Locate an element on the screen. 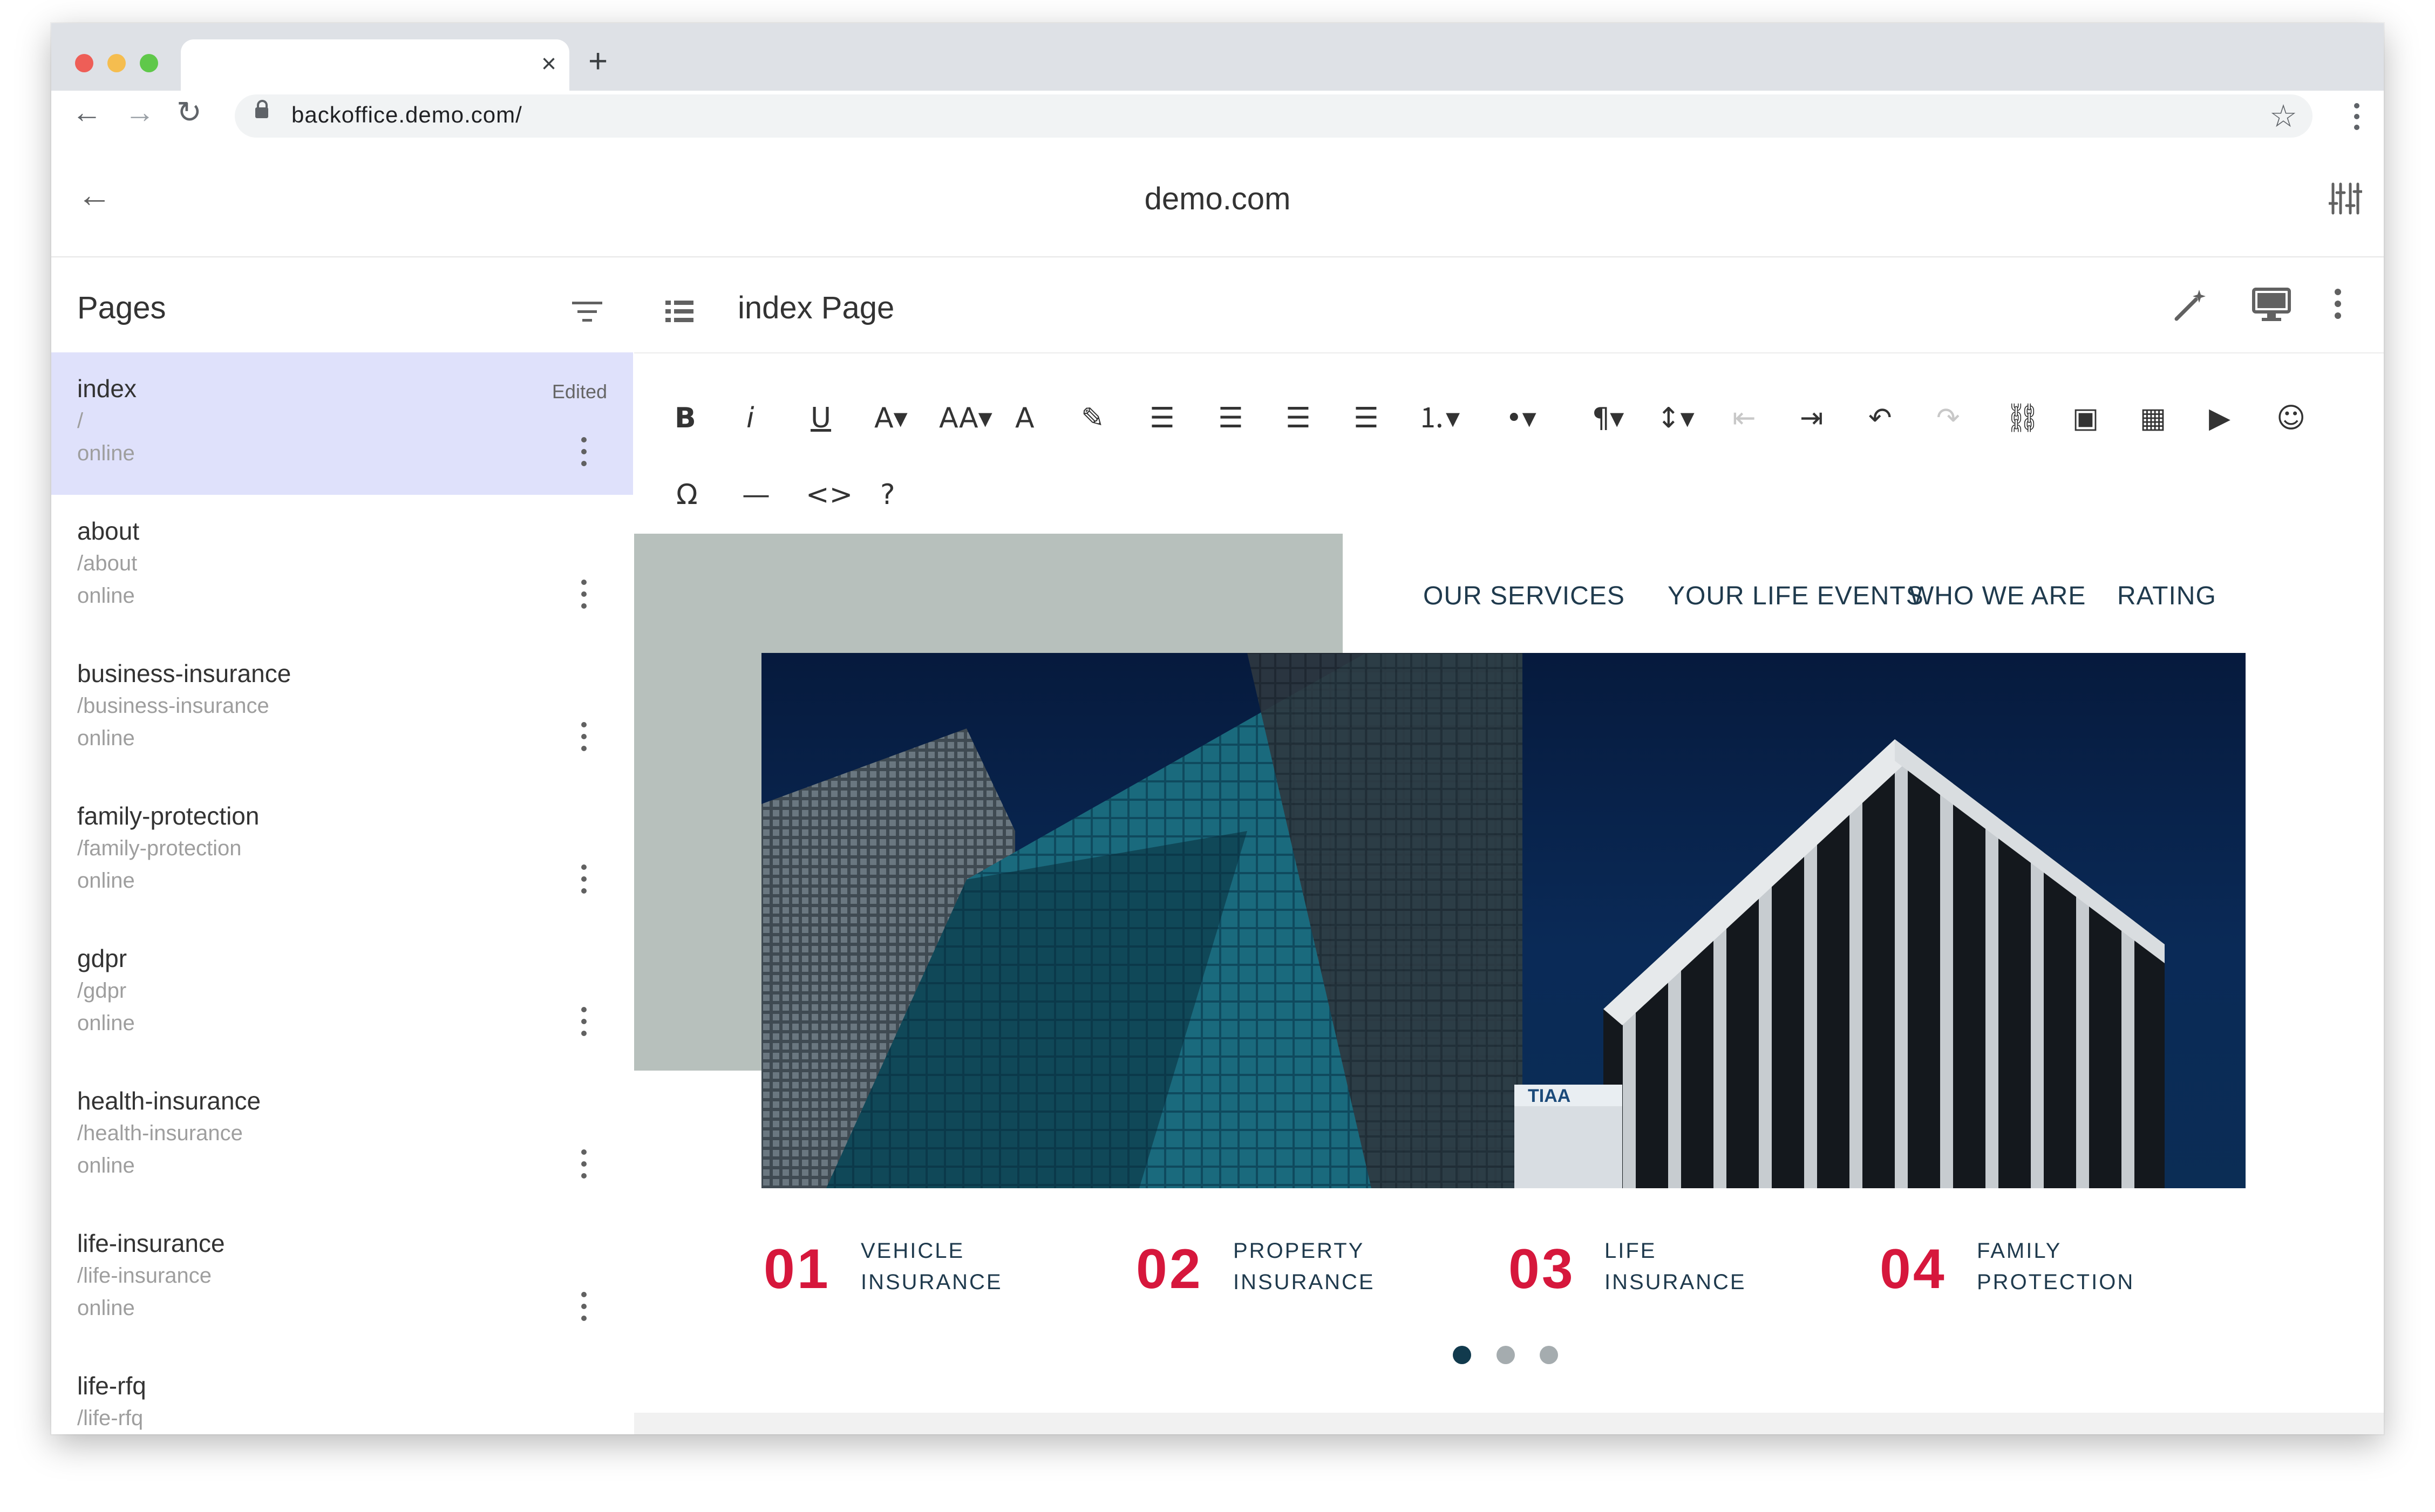 This screenshot has width=2435, height=1512. page-item-path: /gdpr is located at coordinates (102, 991).